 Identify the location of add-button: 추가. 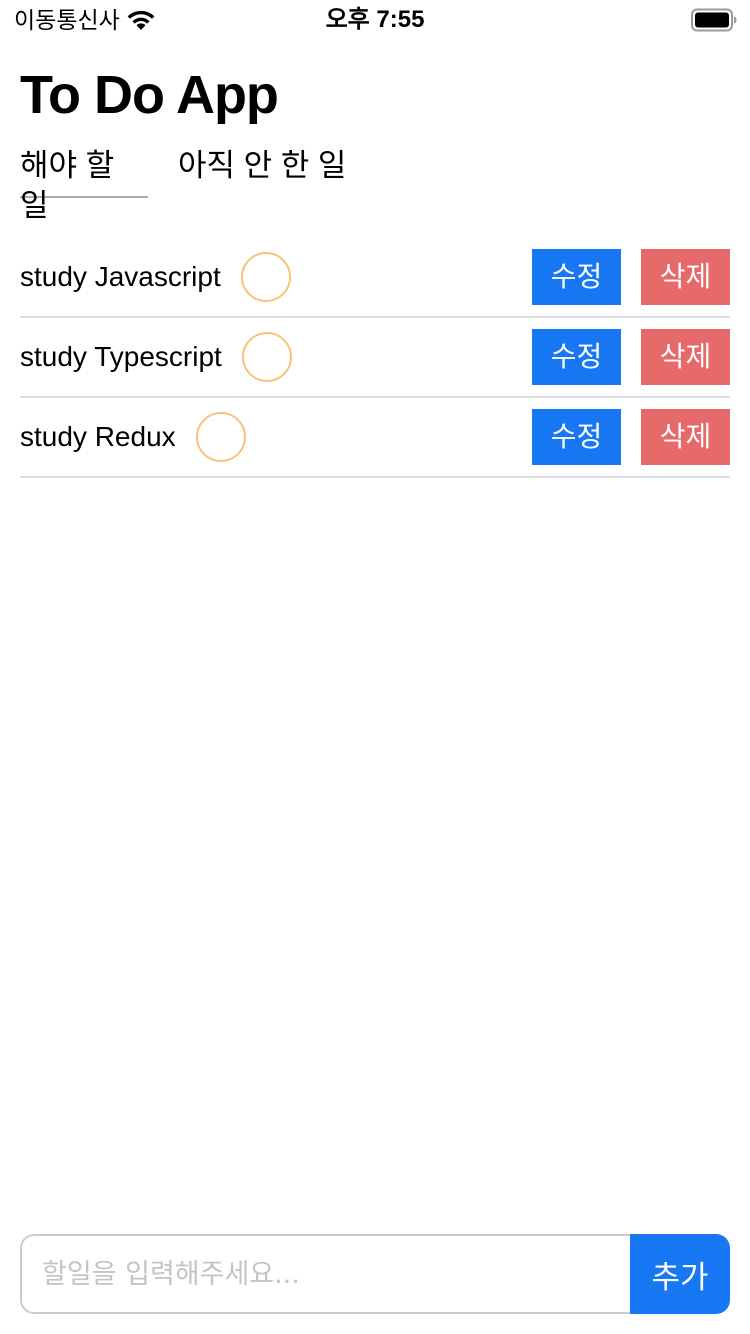
(680, 1274).